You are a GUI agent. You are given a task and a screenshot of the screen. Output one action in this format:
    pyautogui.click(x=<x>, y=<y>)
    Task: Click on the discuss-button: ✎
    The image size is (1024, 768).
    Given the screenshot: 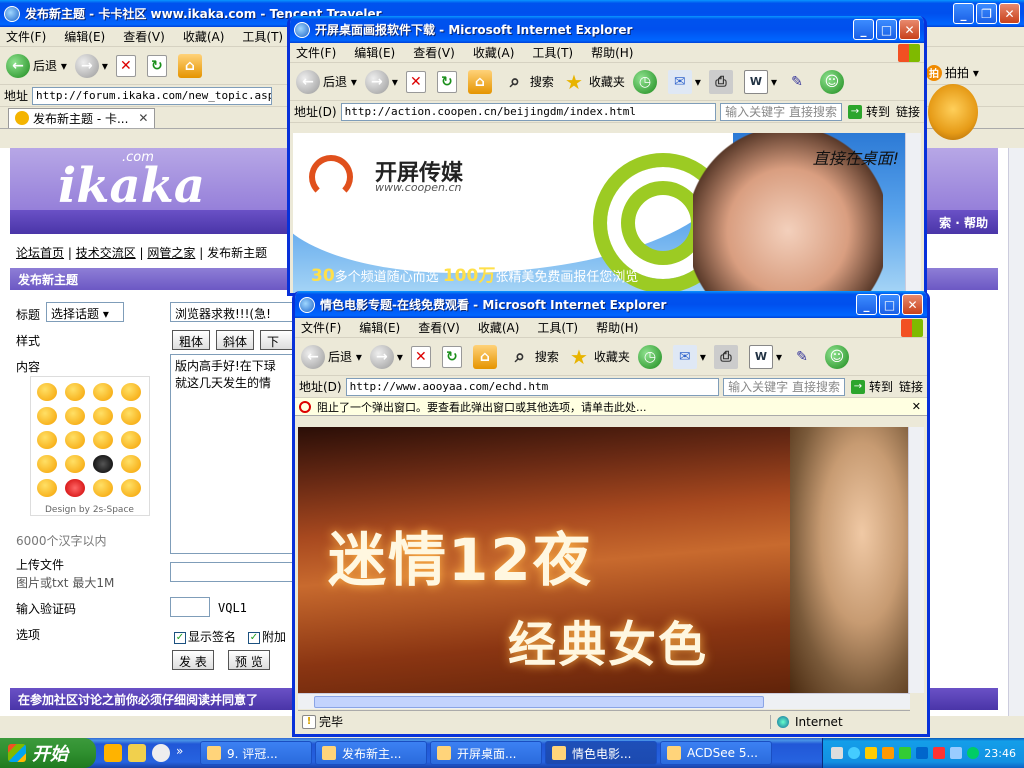 What is the action you would take?
    pyautogui.click(x=803, y=357)
    